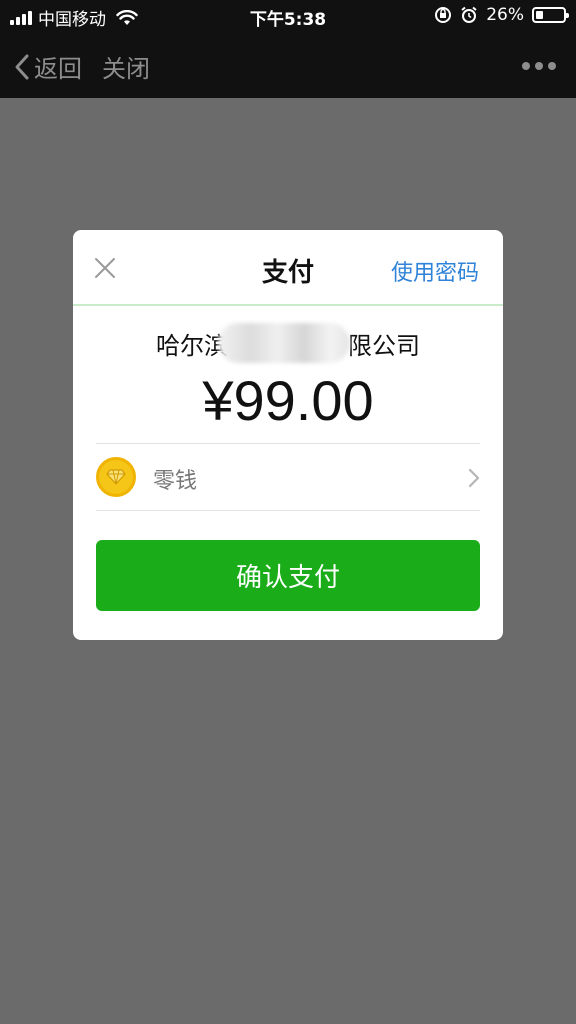 The width and height of the screenshot is (576, 1024). What do you see at coordinates (284, 343) in the screenshot?
I see `redacted-blur` at bounding box center [284, 343].